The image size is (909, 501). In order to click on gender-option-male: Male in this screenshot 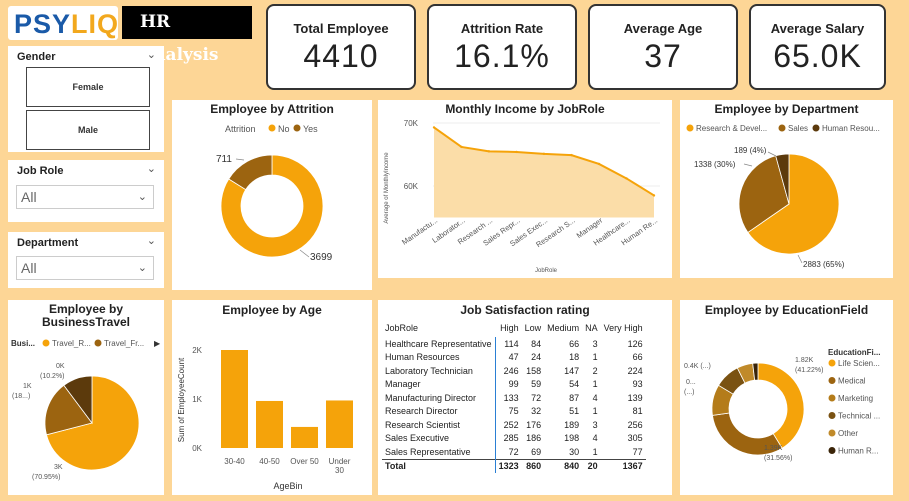, I will do `click(88, 130)`.